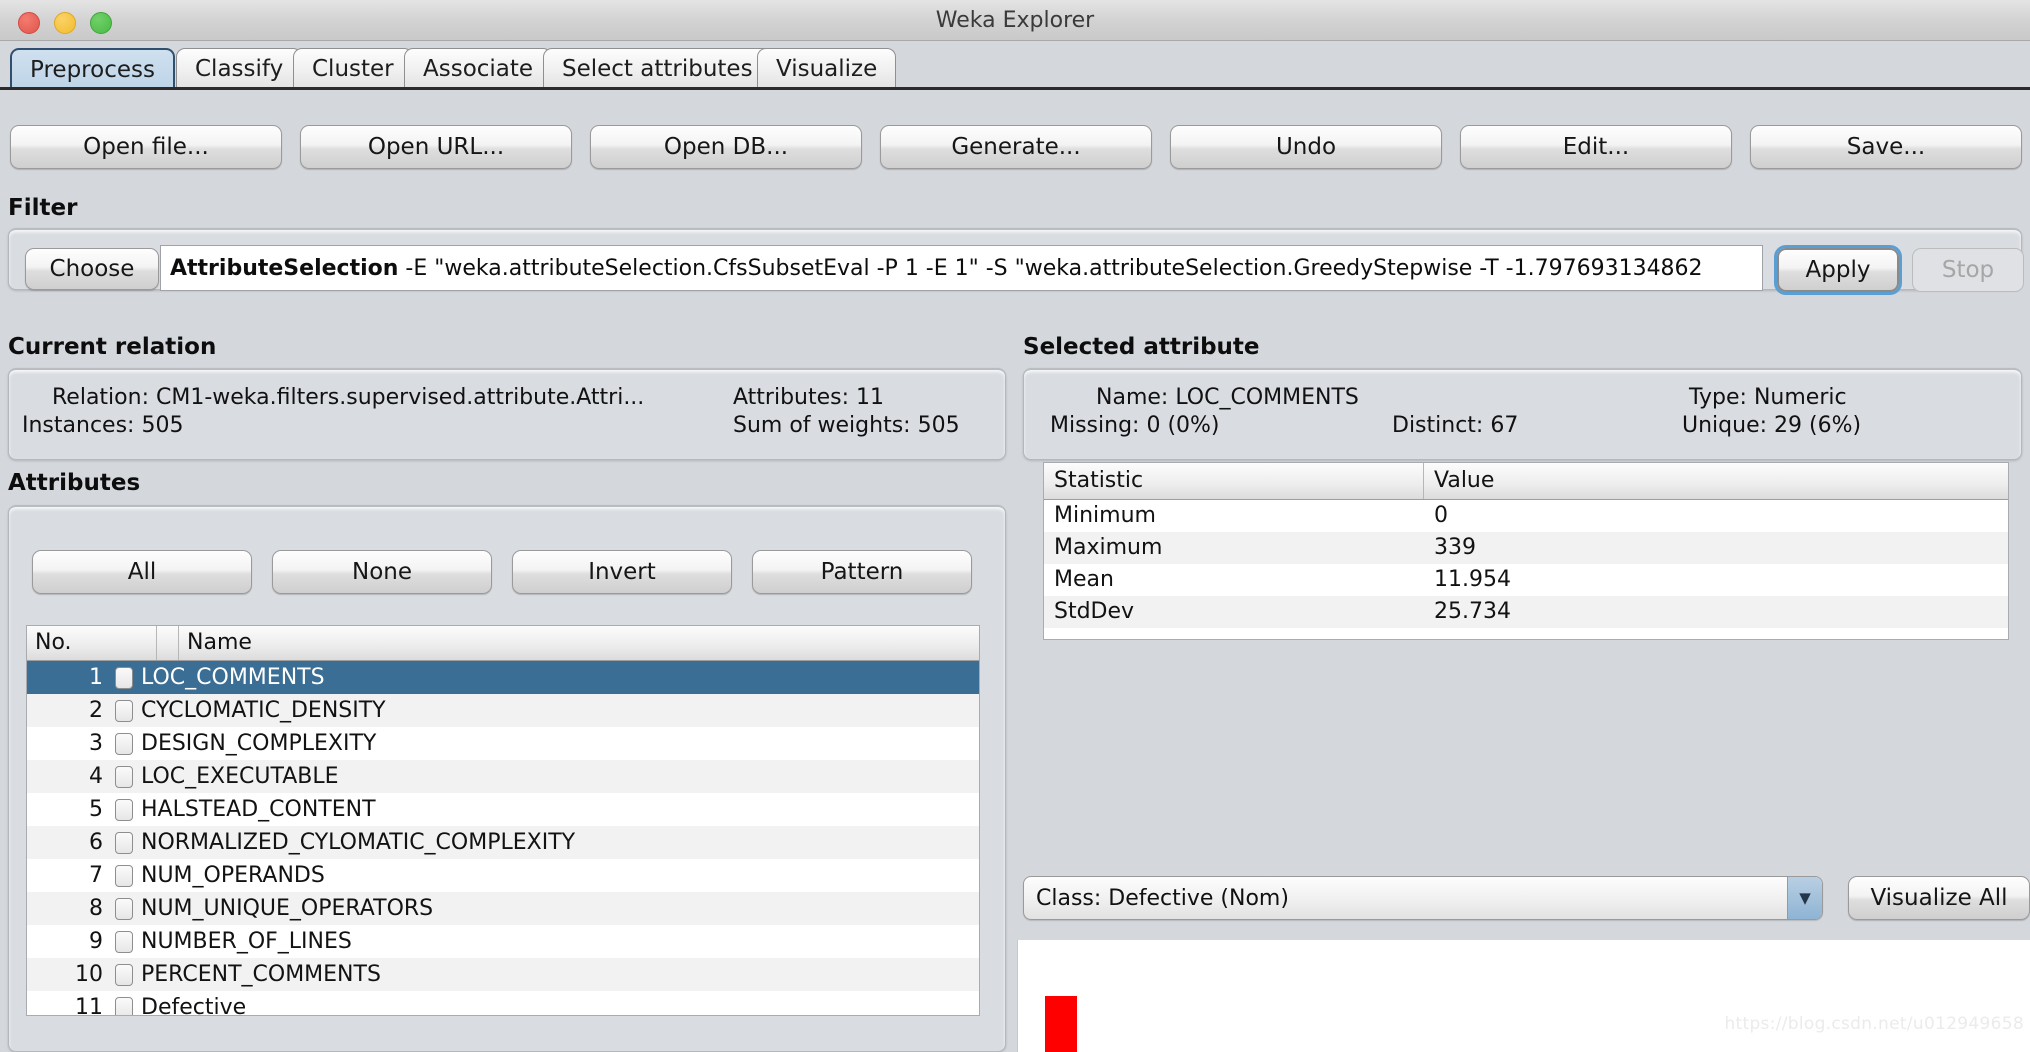 This screenshot has width=2030, height=1052. What do you see at coordinates (503, 677) in the screenshot?
I see `table-row: 1 LOC_COMMENTS` at bounding box center [503, 677].